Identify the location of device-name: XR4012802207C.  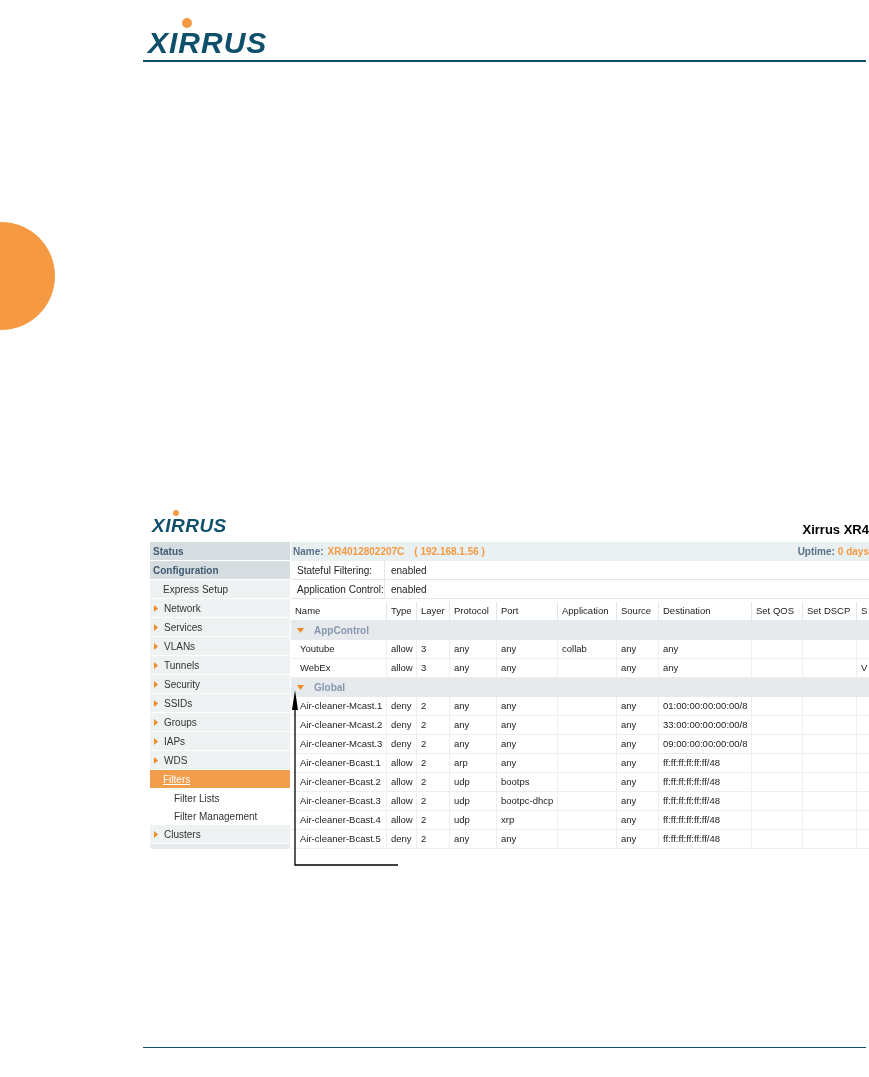
(366, 552).